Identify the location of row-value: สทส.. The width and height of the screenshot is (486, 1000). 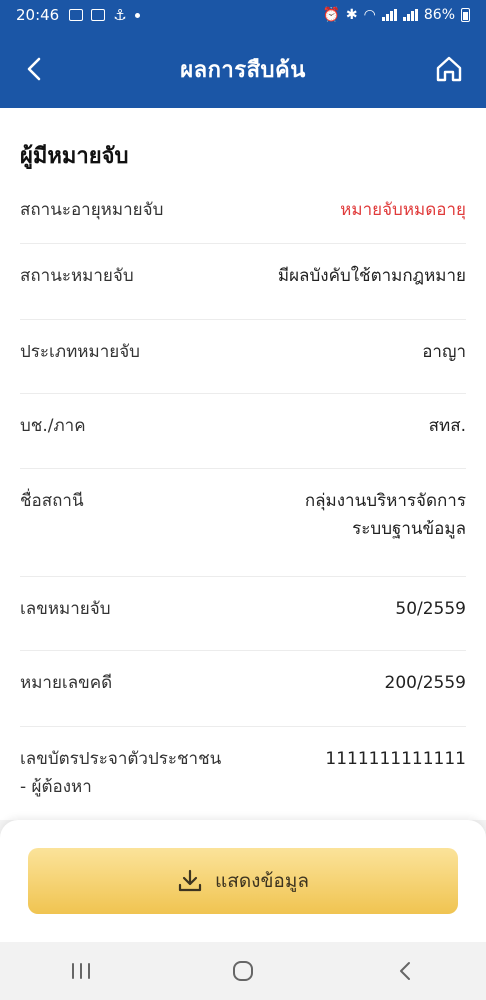
(447, 426).